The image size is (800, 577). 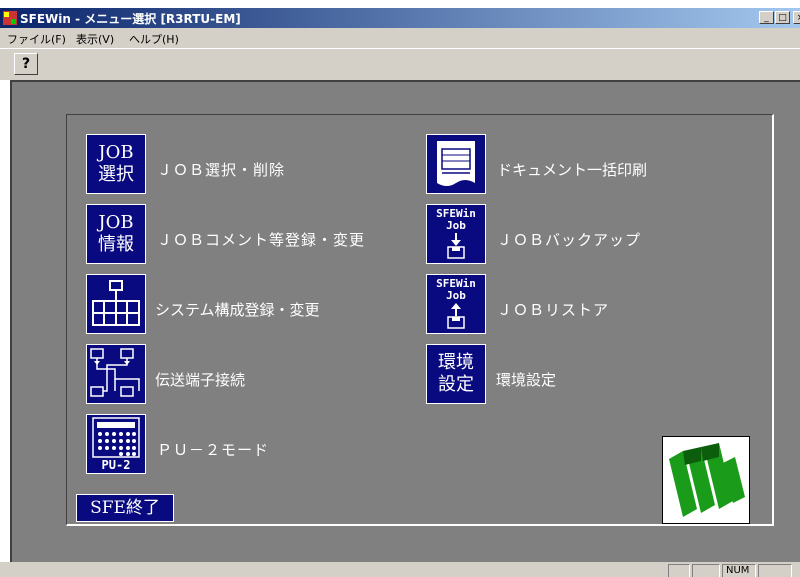 I want to click on transmission-connect-label: 伝送端子接続, so click(x=200, y=379).